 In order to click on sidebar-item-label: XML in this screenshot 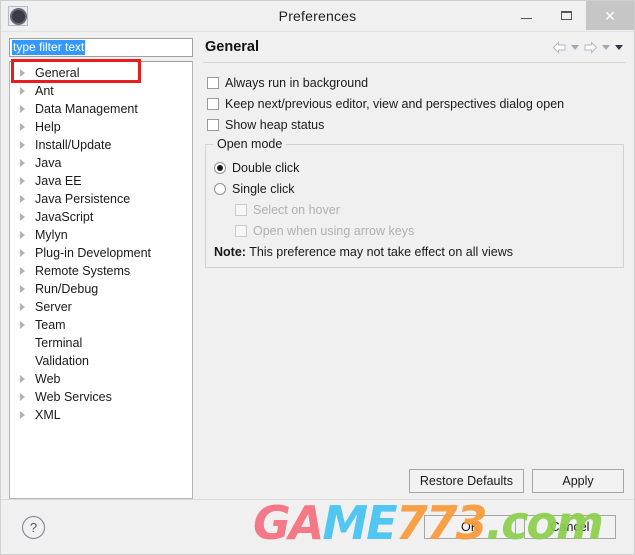, I will do `click(48, 415)`.